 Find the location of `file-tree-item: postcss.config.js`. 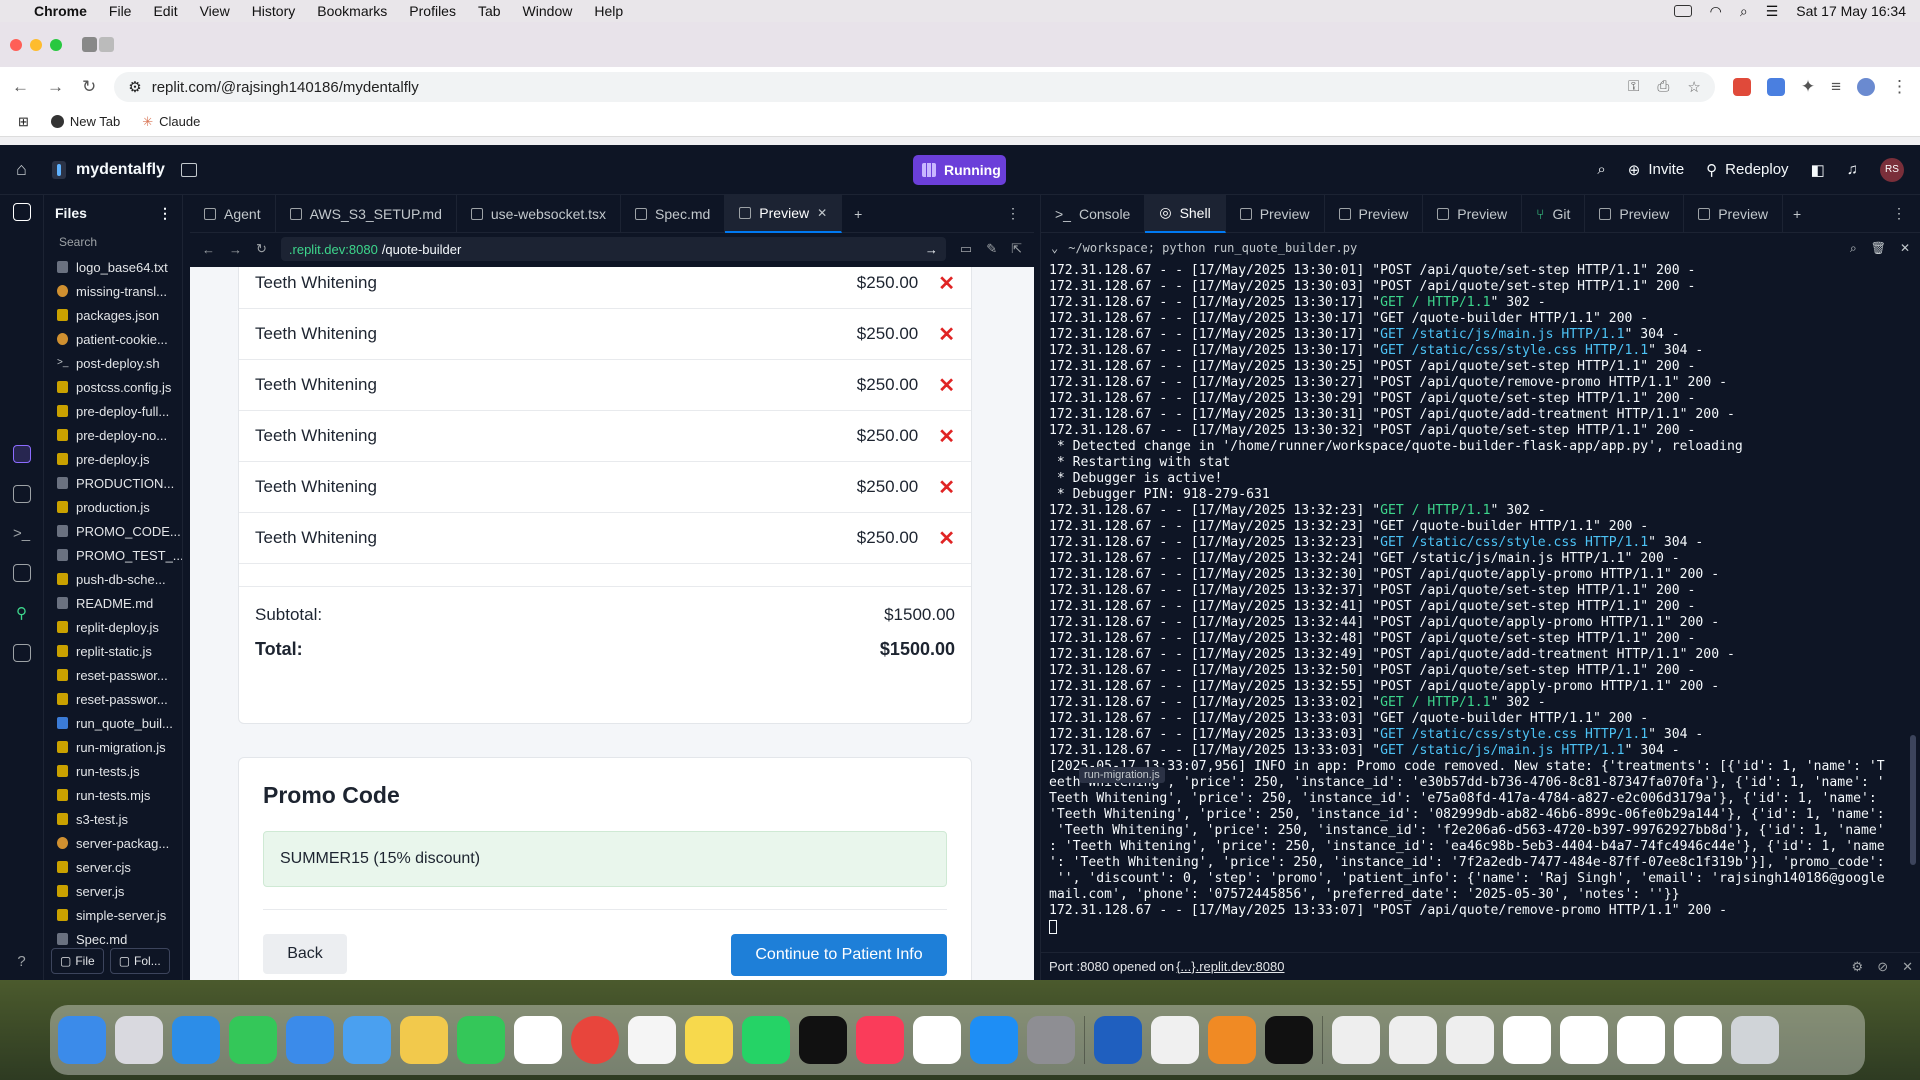

file-tree-item: postcss.config.js is located at coordinates (113, 387).